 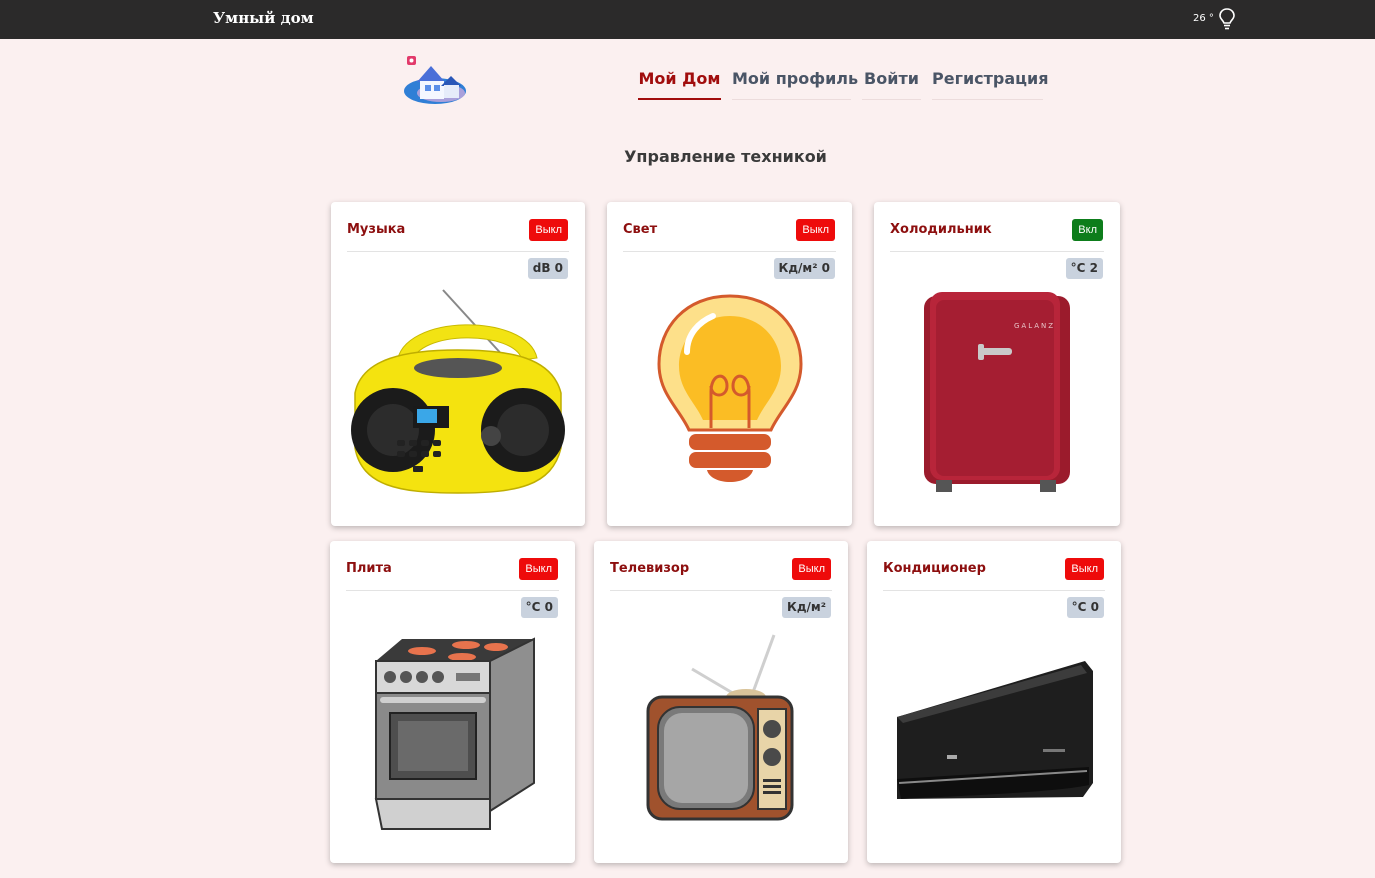 I want to click on sensor-reading-badge: dB 0, so click(x=547, y=268).